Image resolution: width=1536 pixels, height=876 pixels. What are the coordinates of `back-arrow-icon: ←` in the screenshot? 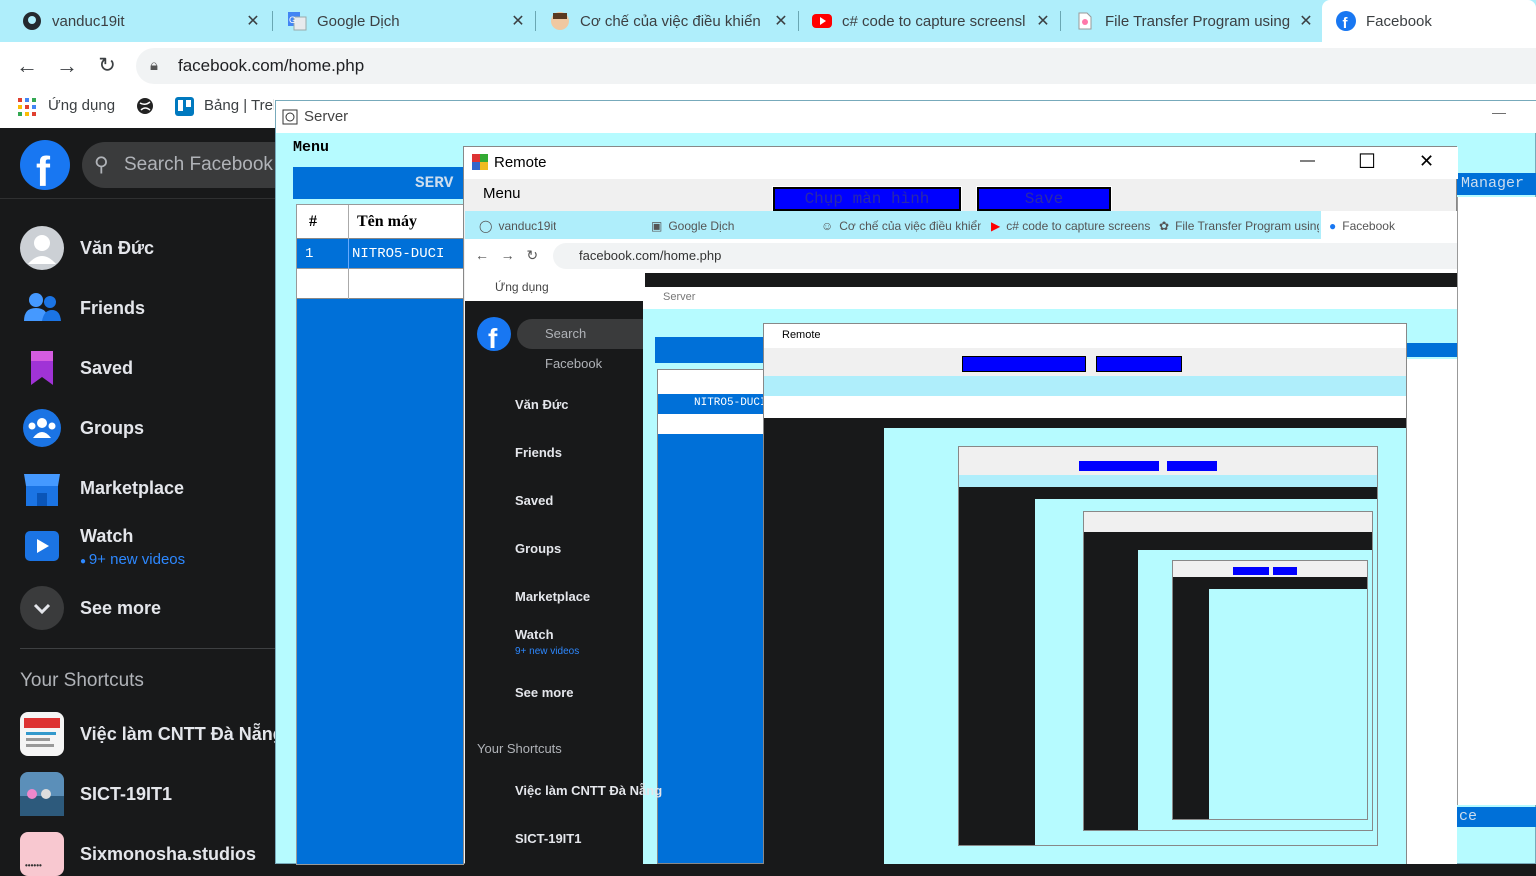 It's located at (27, 66).